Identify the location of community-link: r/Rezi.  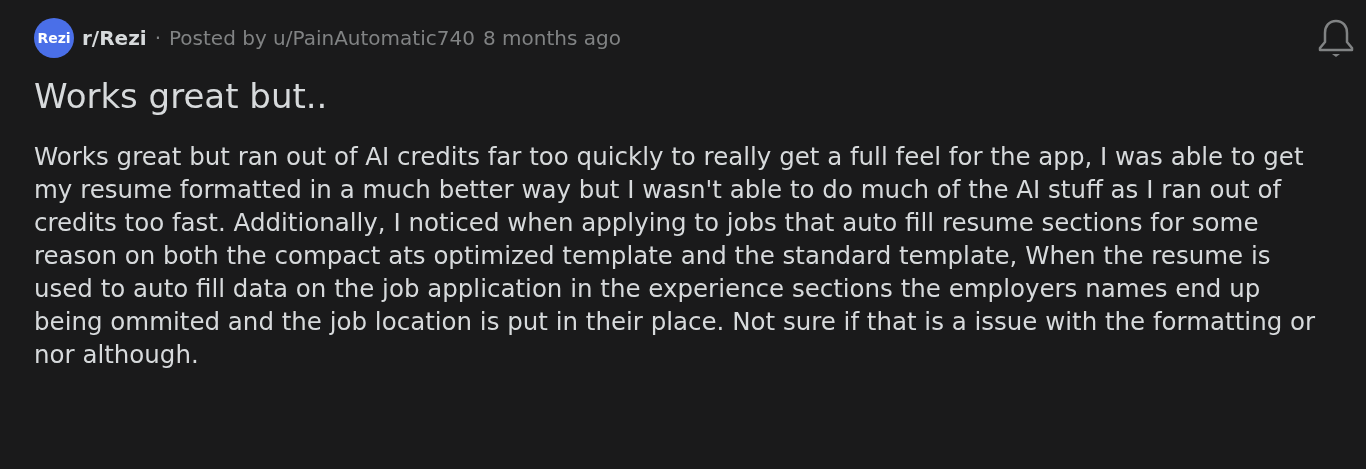
(114, 38).